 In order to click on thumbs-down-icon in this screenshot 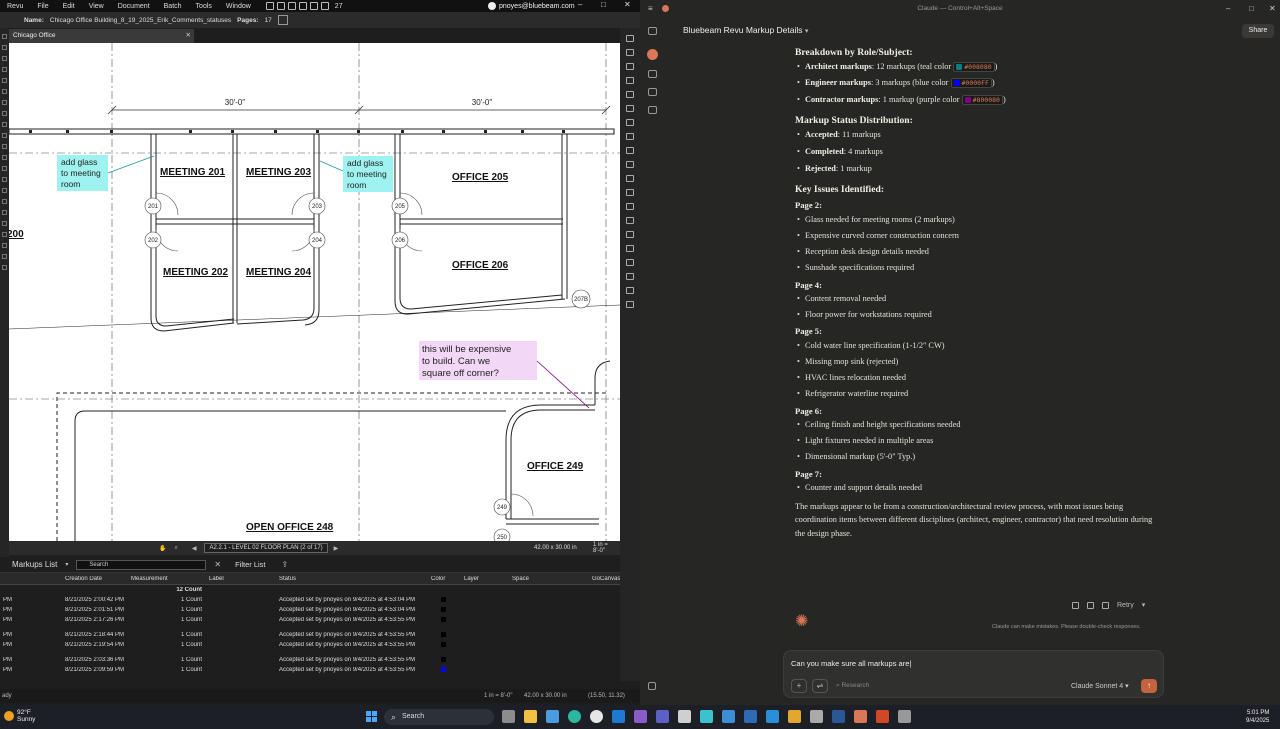, I will do `click(1105, 605)`.